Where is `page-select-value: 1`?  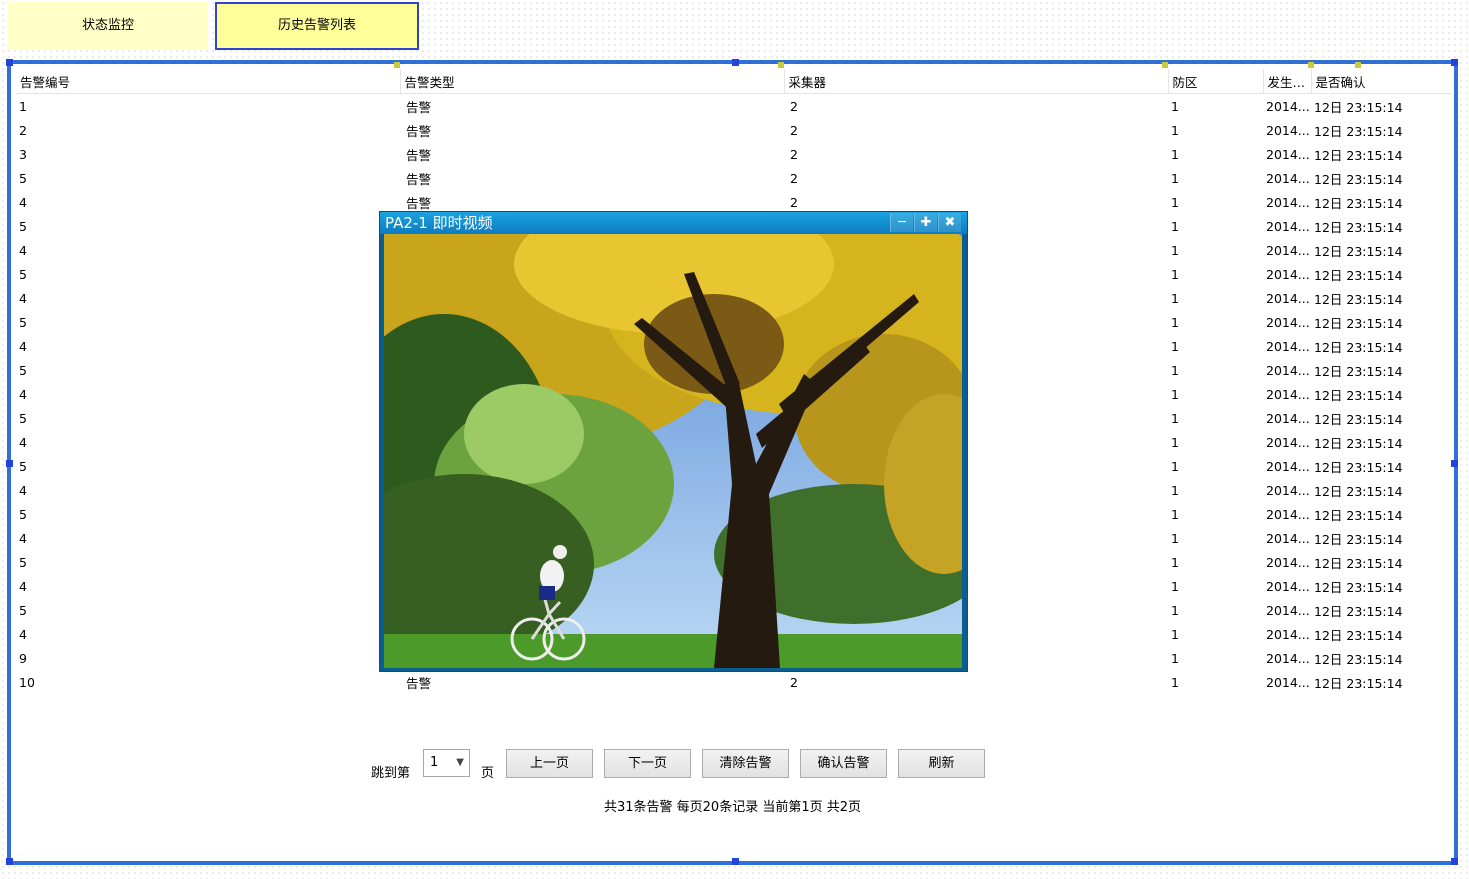
page-select-value: 1 is located at coordinates (434, 762).